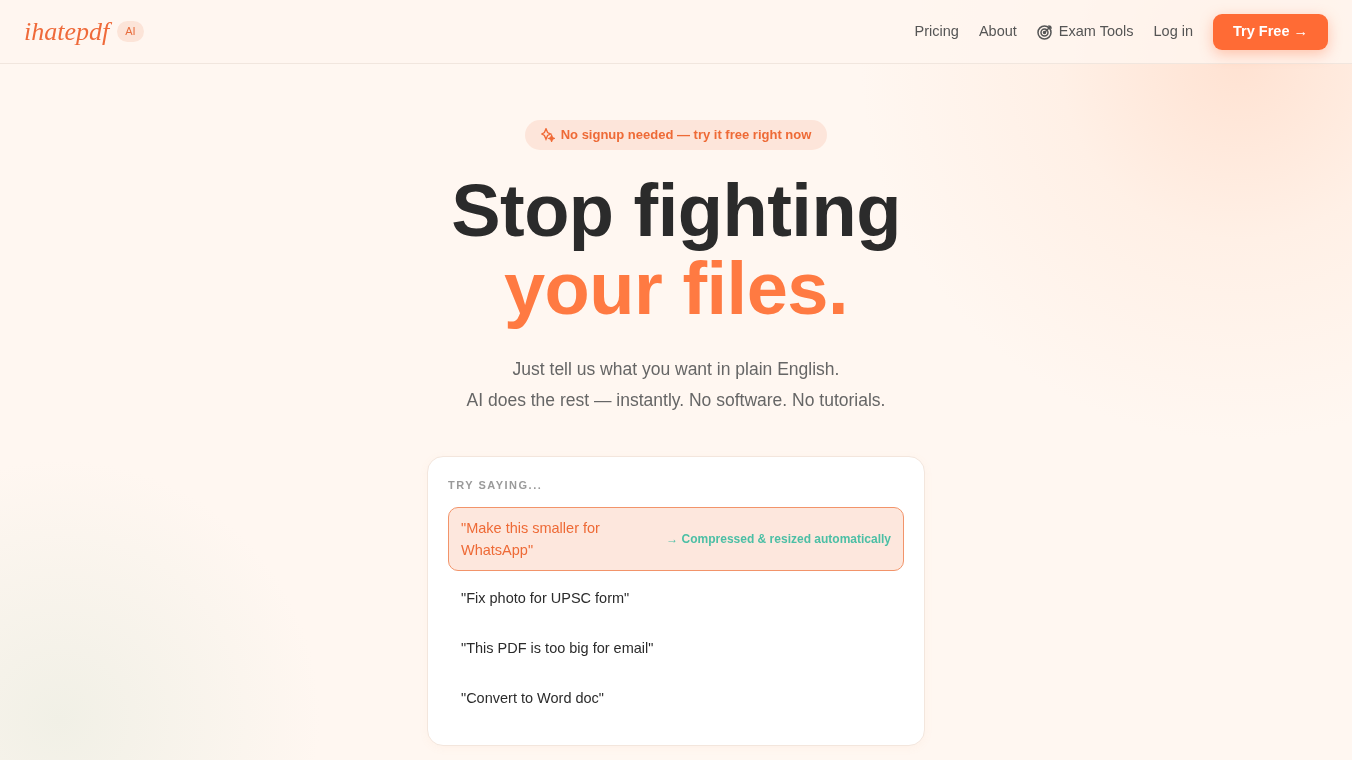  I want to click on result-hint: → Compressed & resized automatically, so click(778, 539).